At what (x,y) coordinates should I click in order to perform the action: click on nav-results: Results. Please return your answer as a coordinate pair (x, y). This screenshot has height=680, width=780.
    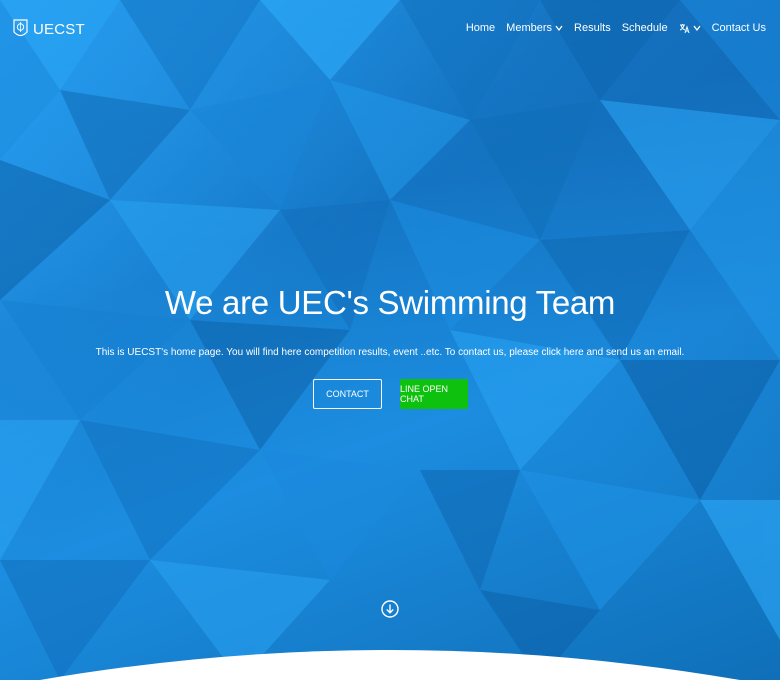
    Looking at the image, I should click on (592, 28).